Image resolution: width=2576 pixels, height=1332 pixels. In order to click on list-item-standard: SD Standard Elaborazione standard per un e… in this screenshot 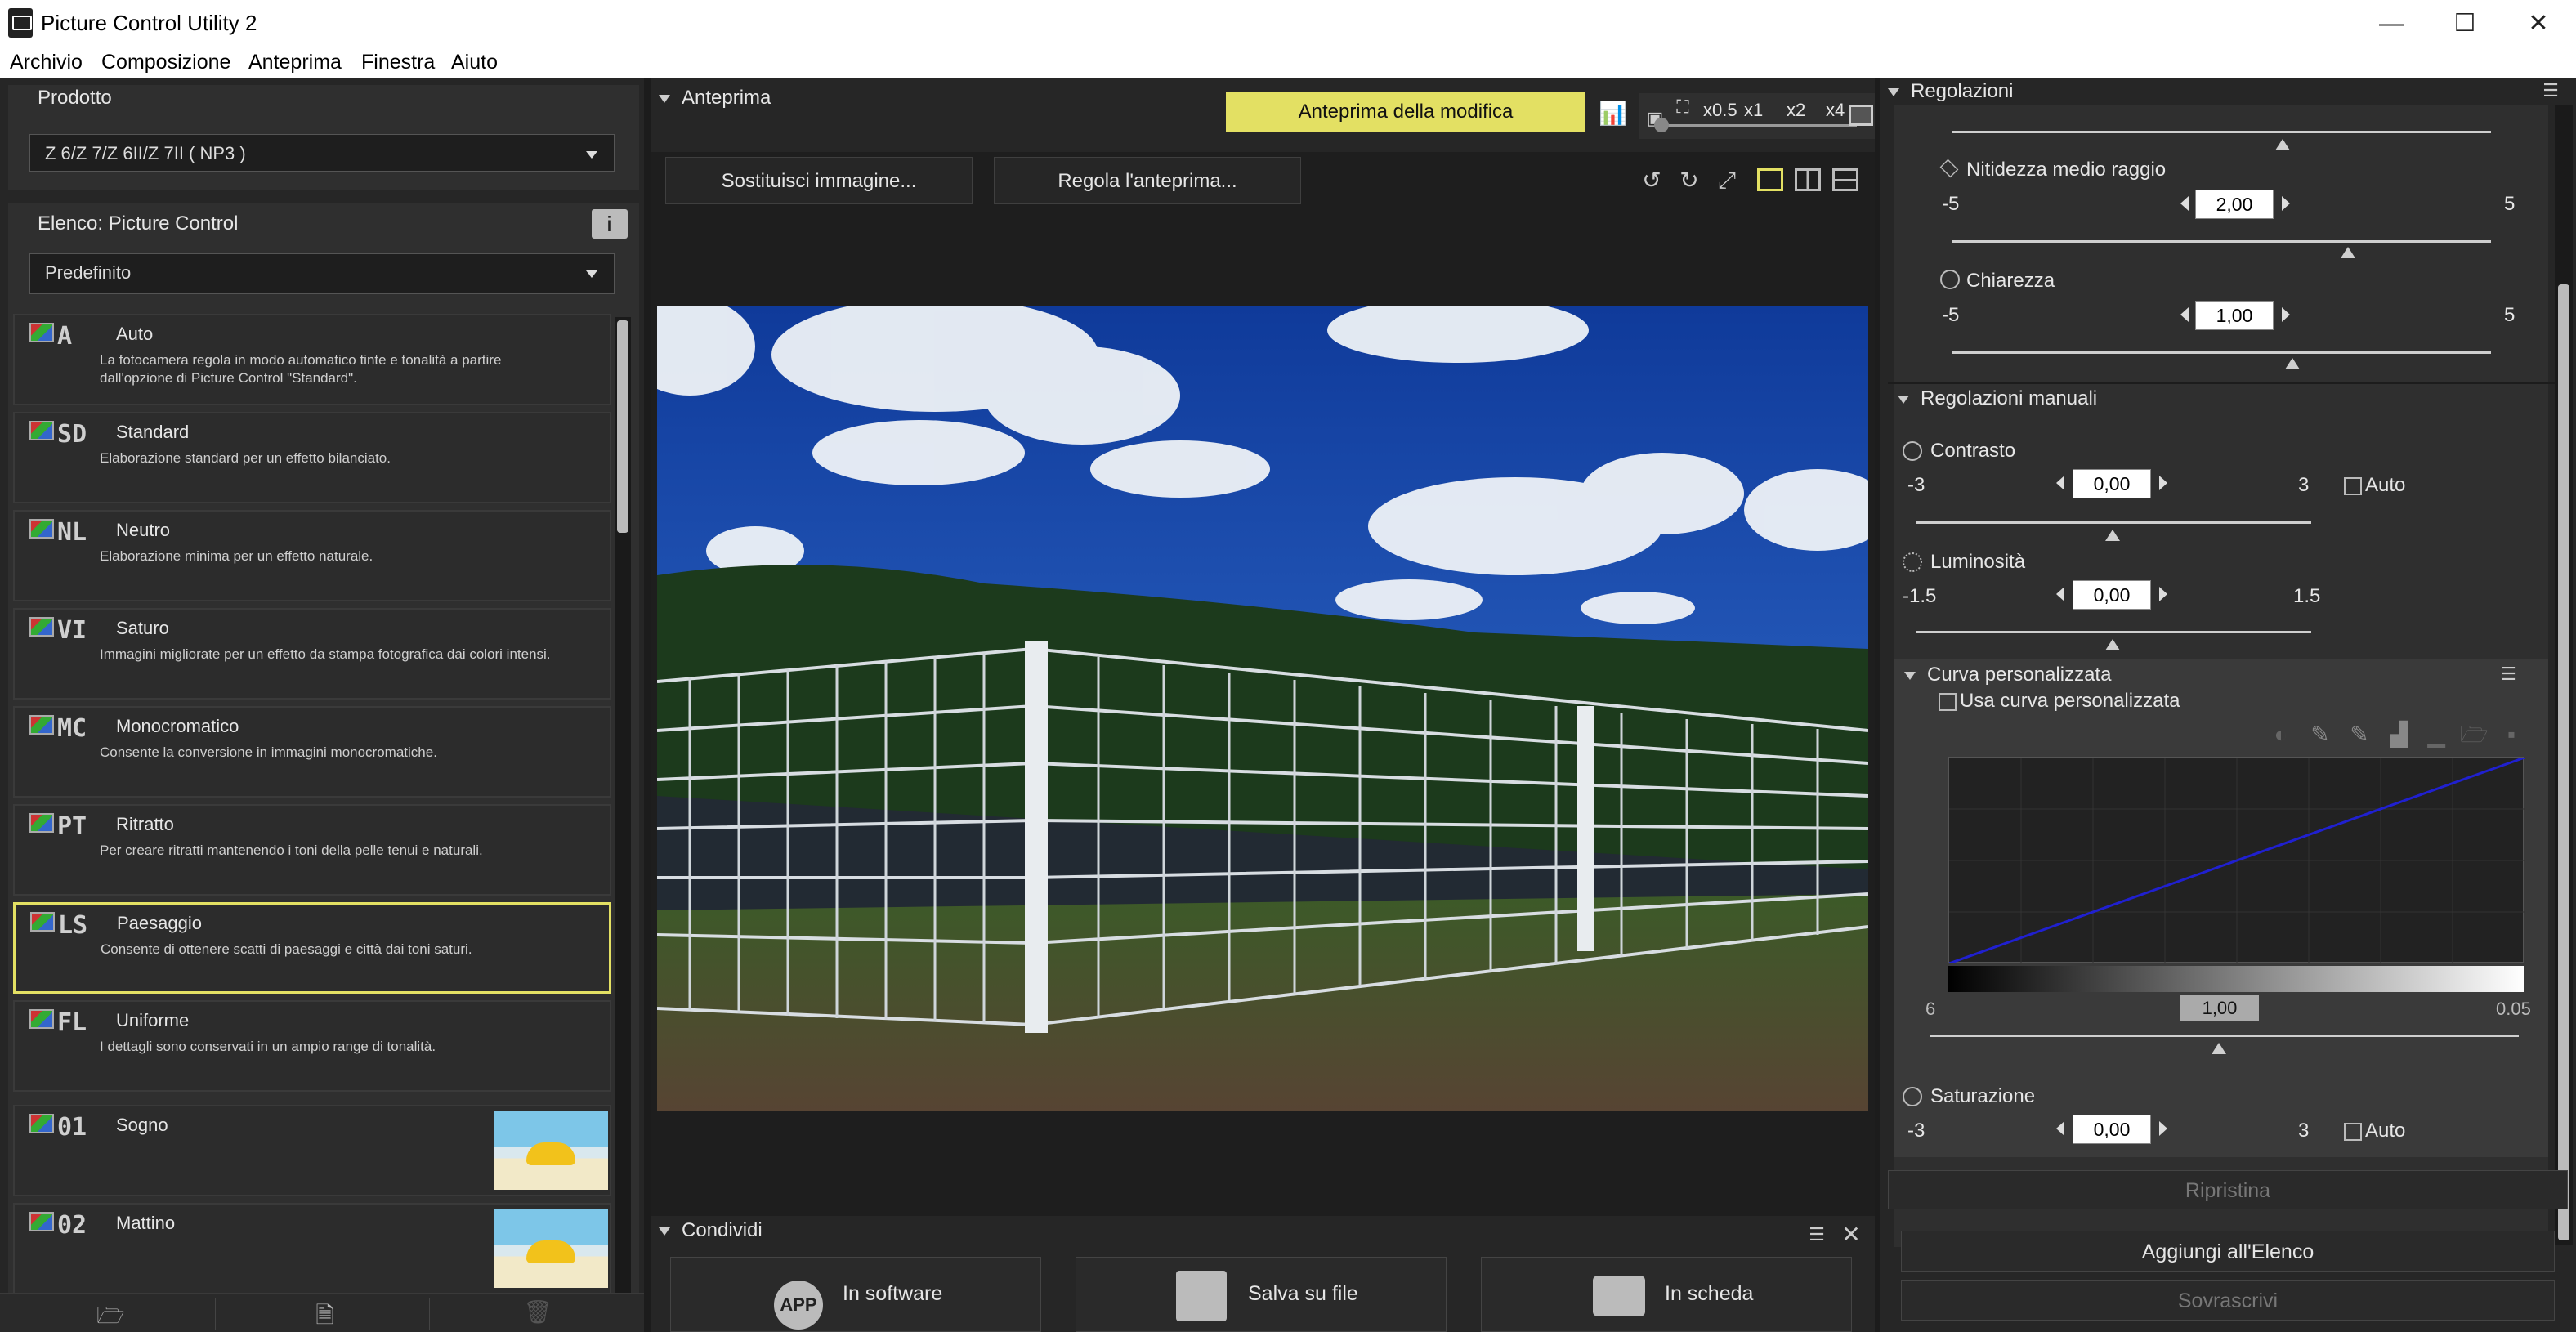, I will do `click(312, 457)`.